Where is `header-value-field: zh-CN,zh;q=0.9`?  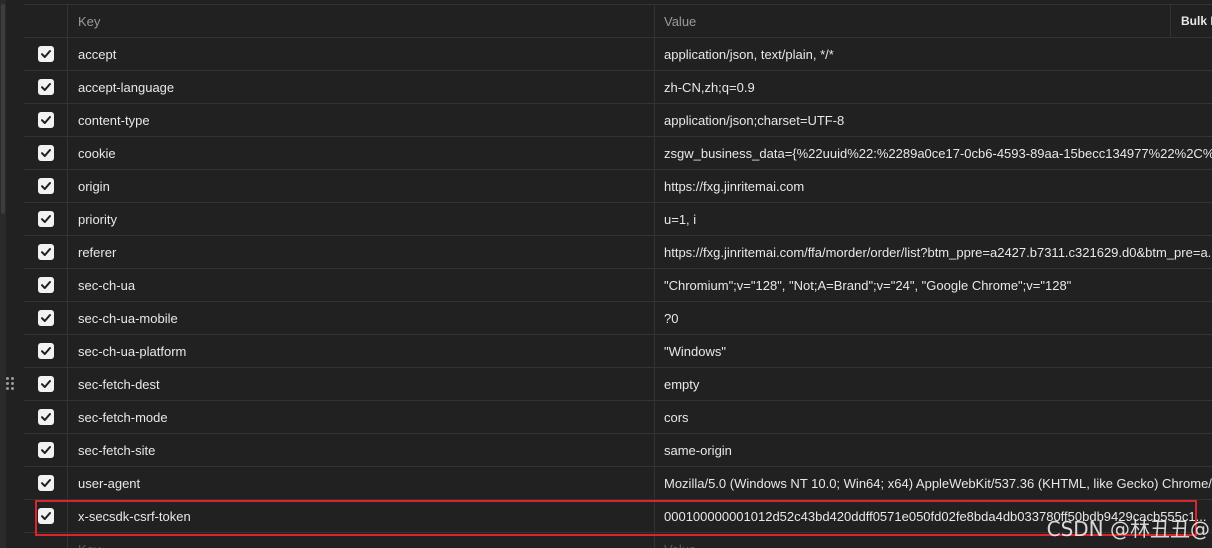 header-value-field: zh-CN,zh;q=0.9 is located at coordinates (933, 87).